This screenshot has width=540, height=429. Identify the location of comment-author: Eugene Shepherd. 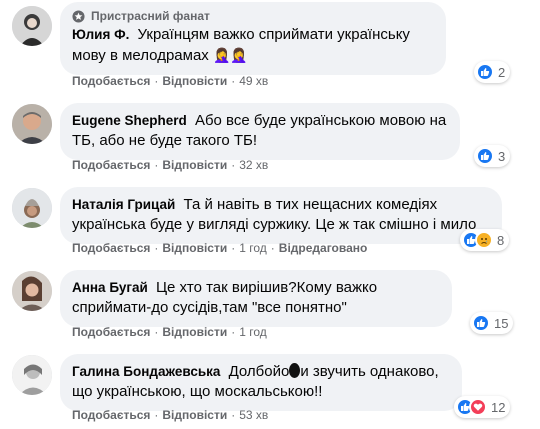
(129, 120).